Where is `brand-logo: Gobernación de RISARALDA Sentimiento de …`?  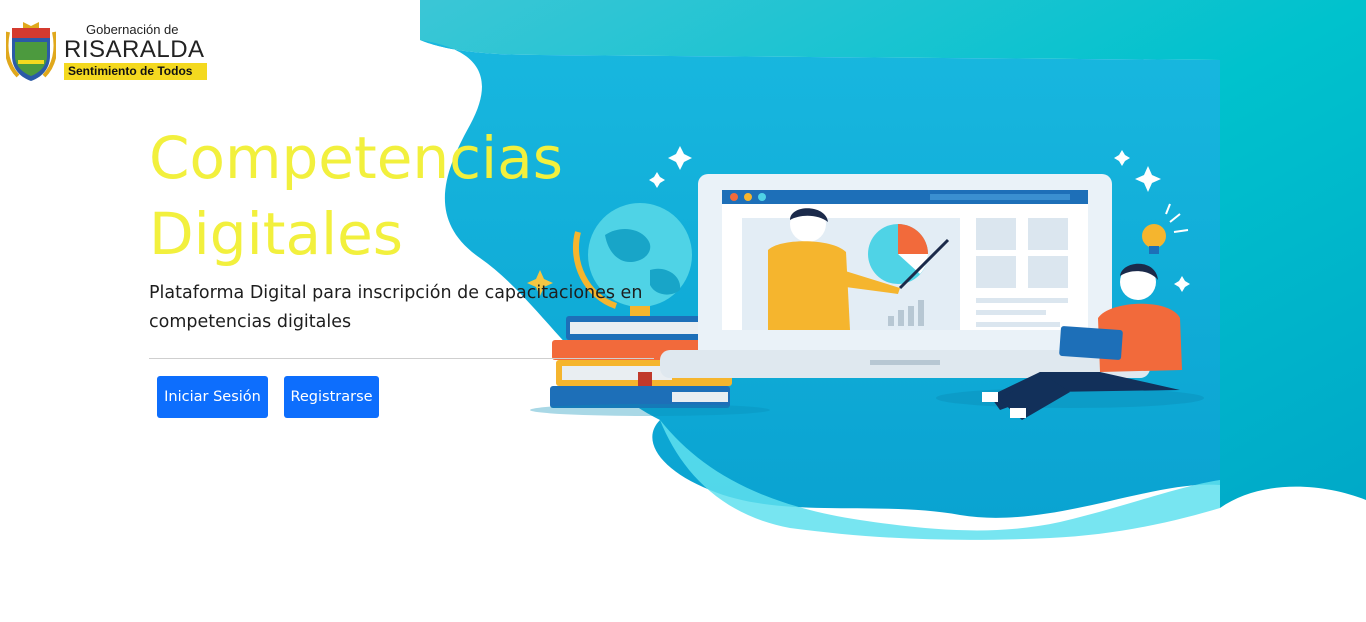 brand-logo: Gobernación de RISARALDA Sentimiento de … is located at coordinates (108, 51).